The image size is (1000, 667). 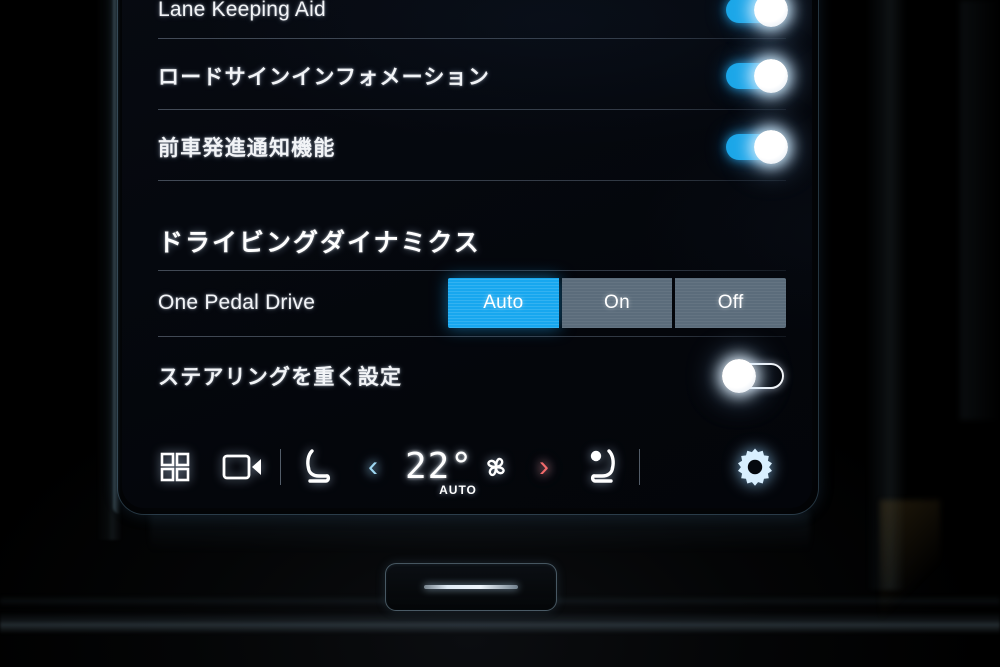 What do you see at coordinates (373, 467) in the screenshot?
I see `temperature-decrease-chevron-icon: ‹` at bounding box center [373, 467].